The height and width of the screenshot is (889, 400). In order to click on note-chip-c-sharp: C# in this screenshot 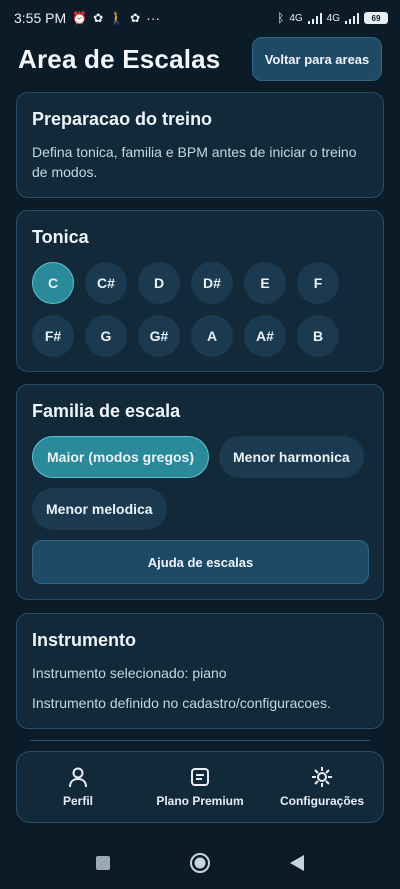, I will do `click(106, 283)`.